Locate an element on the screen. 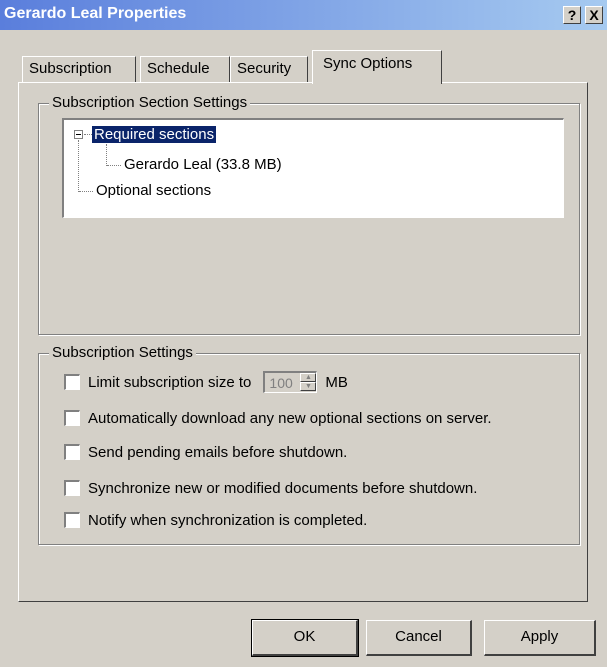 This screenshot has height=667, width=607. size-unit: MB is located at coordinates (336, 382).